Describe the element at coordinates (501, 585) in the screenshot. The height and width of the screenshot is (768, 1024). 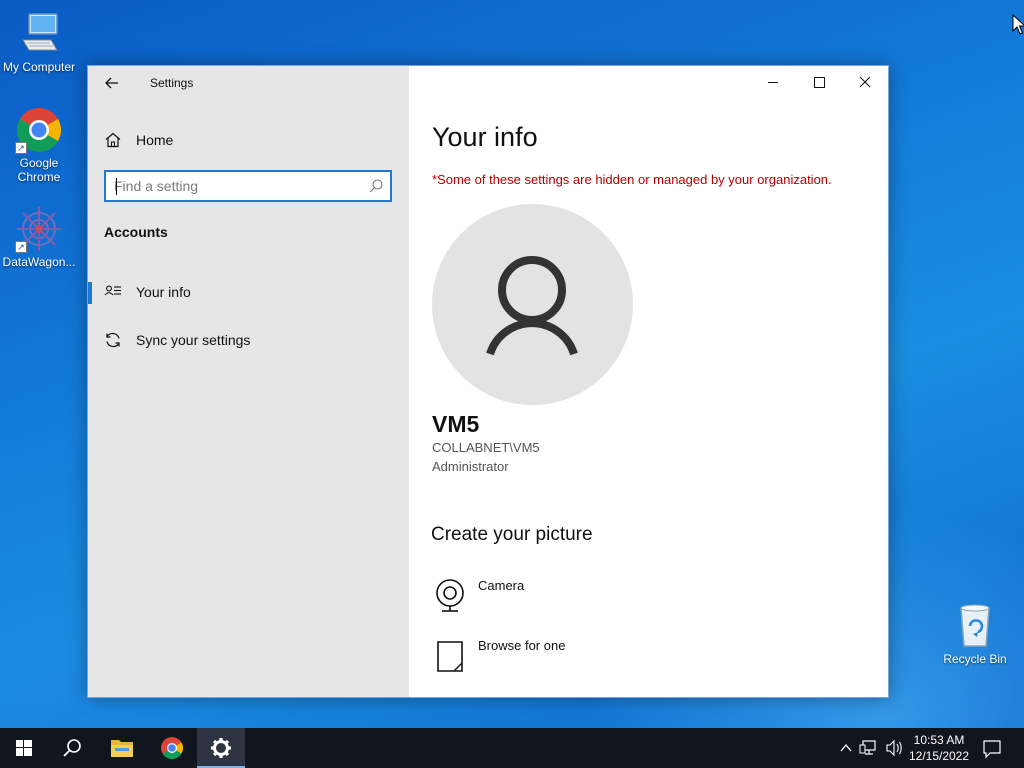
I see `camera-option-label: Camera` at that location.